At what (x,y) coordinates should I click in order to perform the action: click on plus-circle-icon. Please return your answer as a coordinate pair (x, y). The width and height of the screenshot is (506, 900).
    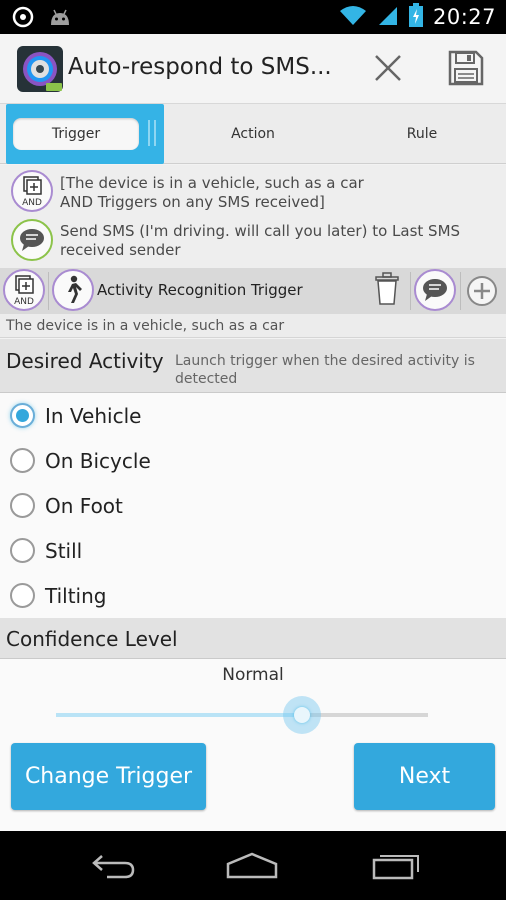
    Looking at the image, I should click on (482, 294).